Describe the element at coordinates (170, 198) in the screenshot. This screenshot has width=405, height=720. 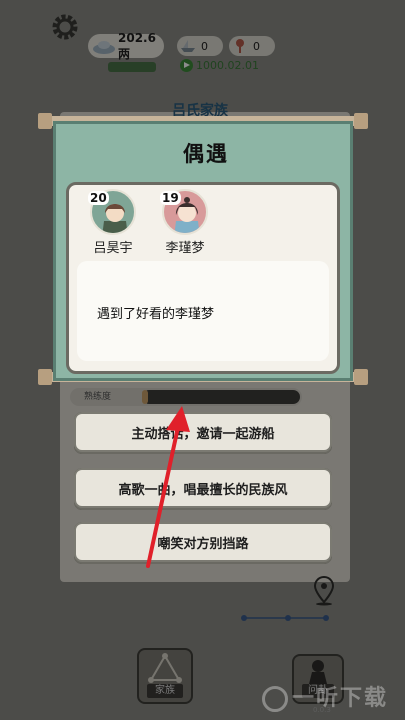
I see `character-age: 19` at that location.